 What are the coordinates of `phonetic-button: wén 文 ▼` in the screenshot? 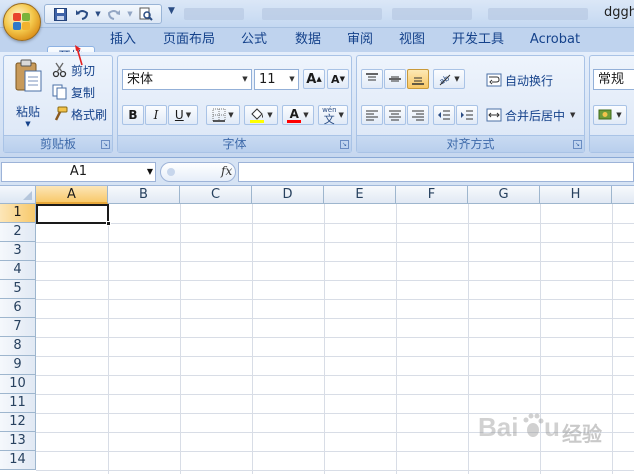 It's located at (333, 115).